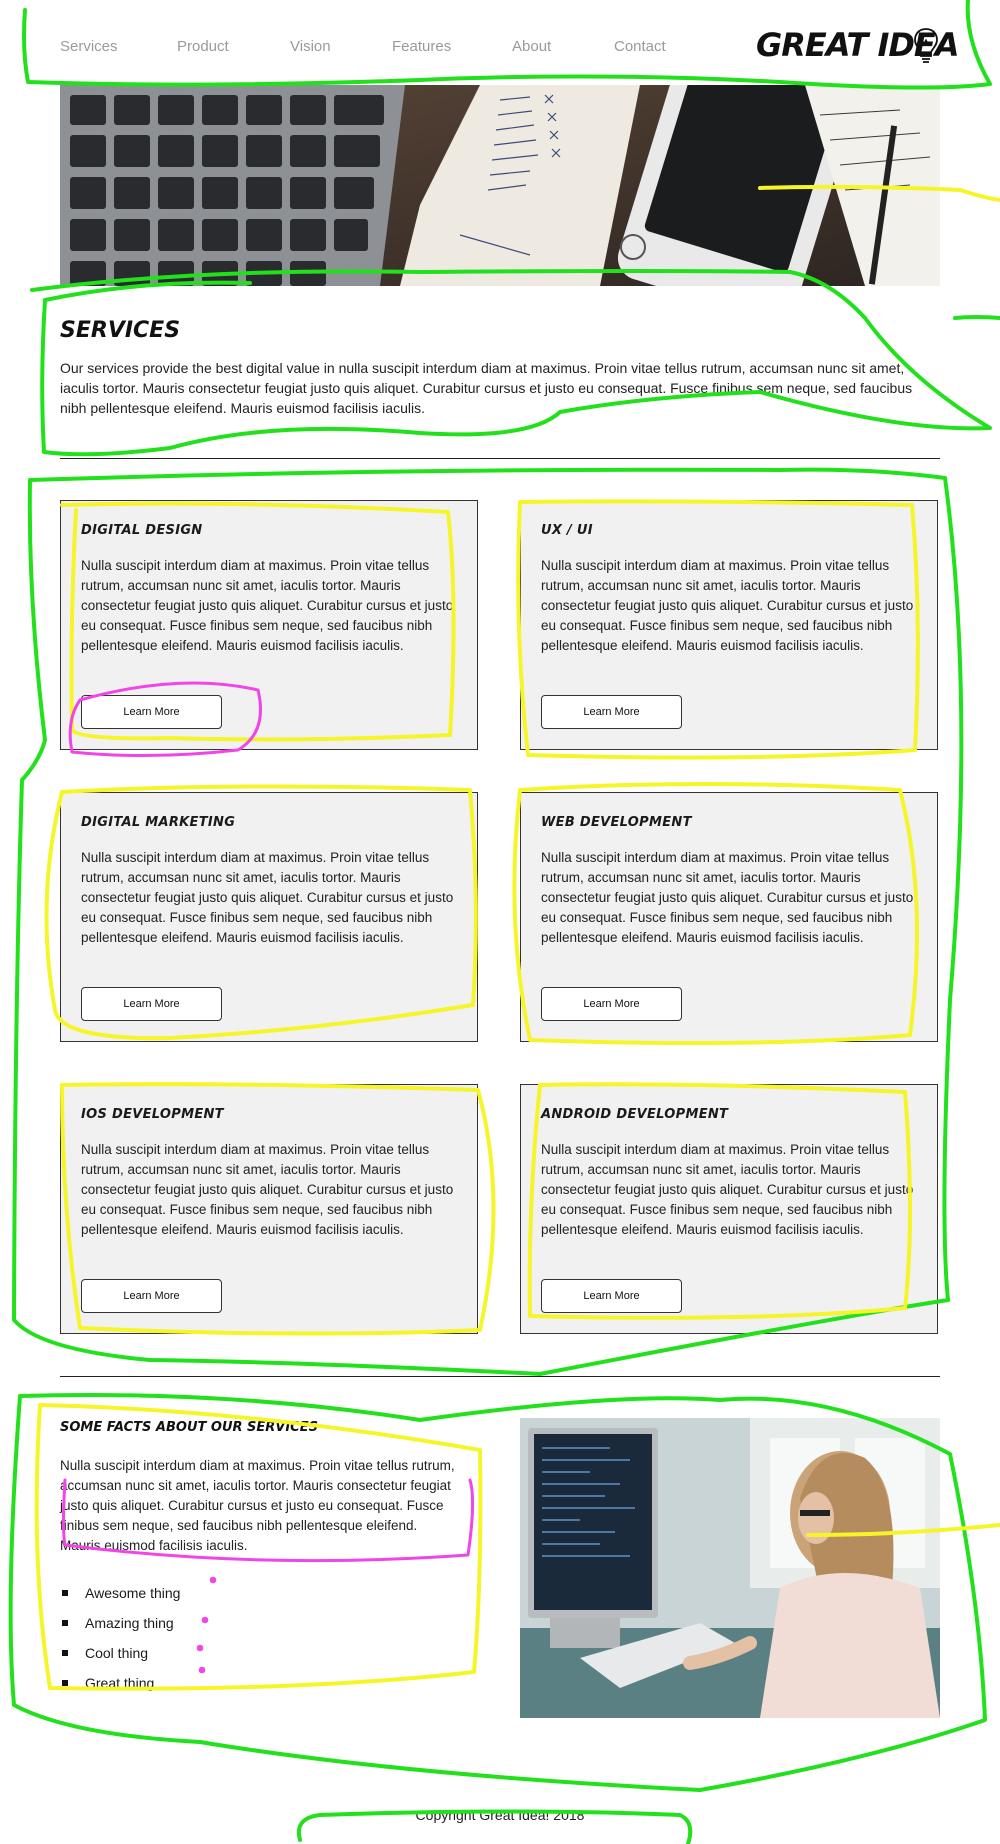 This screenshot has height=1844, width=1000. What do you see at coordinates (976, 317) in the screenshot?
I see `annotation-right-edge-mark` at bounding box center [976, 317].